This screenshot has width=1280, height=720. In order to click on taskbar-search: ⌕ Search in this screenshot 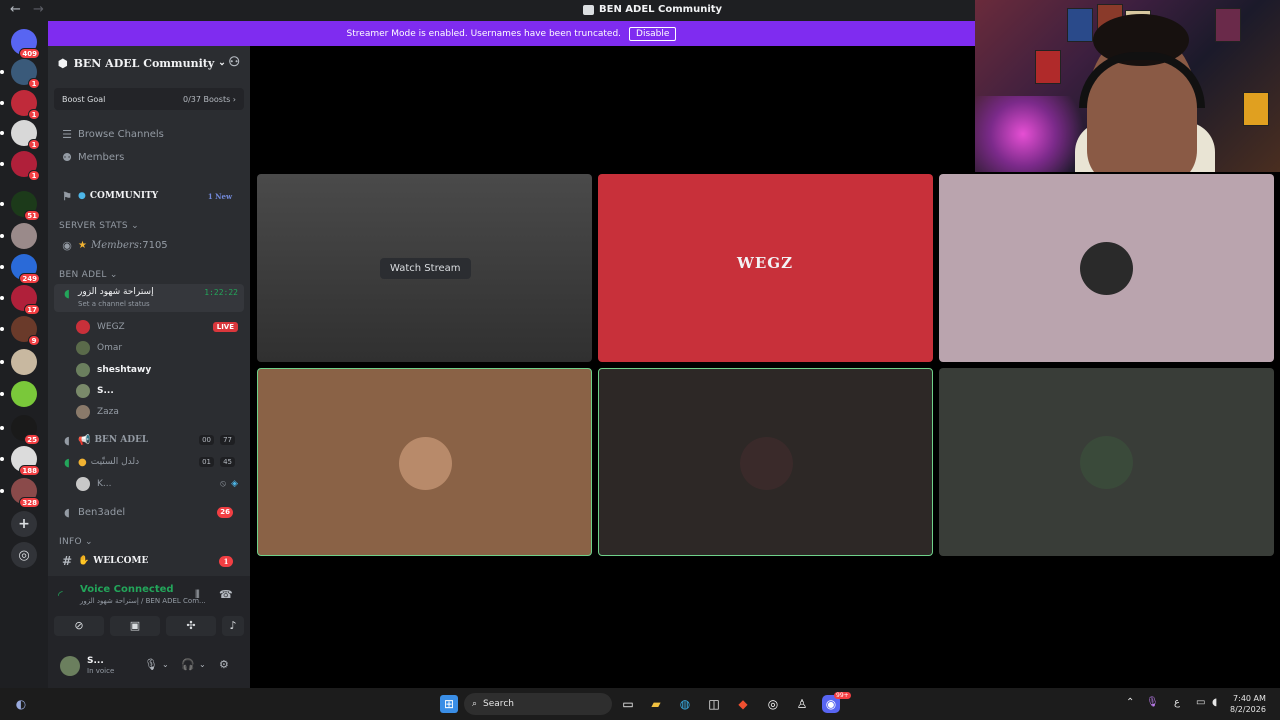, I will do `click(538, 704)`.